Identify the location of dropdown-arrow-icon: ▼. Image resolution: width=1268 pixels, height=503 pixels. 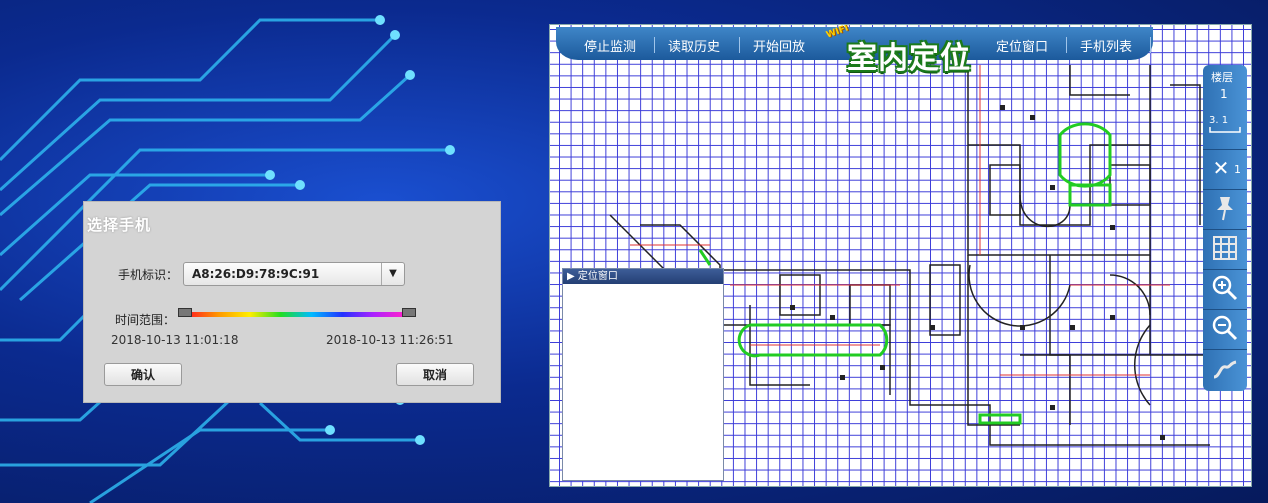
(392, 274).